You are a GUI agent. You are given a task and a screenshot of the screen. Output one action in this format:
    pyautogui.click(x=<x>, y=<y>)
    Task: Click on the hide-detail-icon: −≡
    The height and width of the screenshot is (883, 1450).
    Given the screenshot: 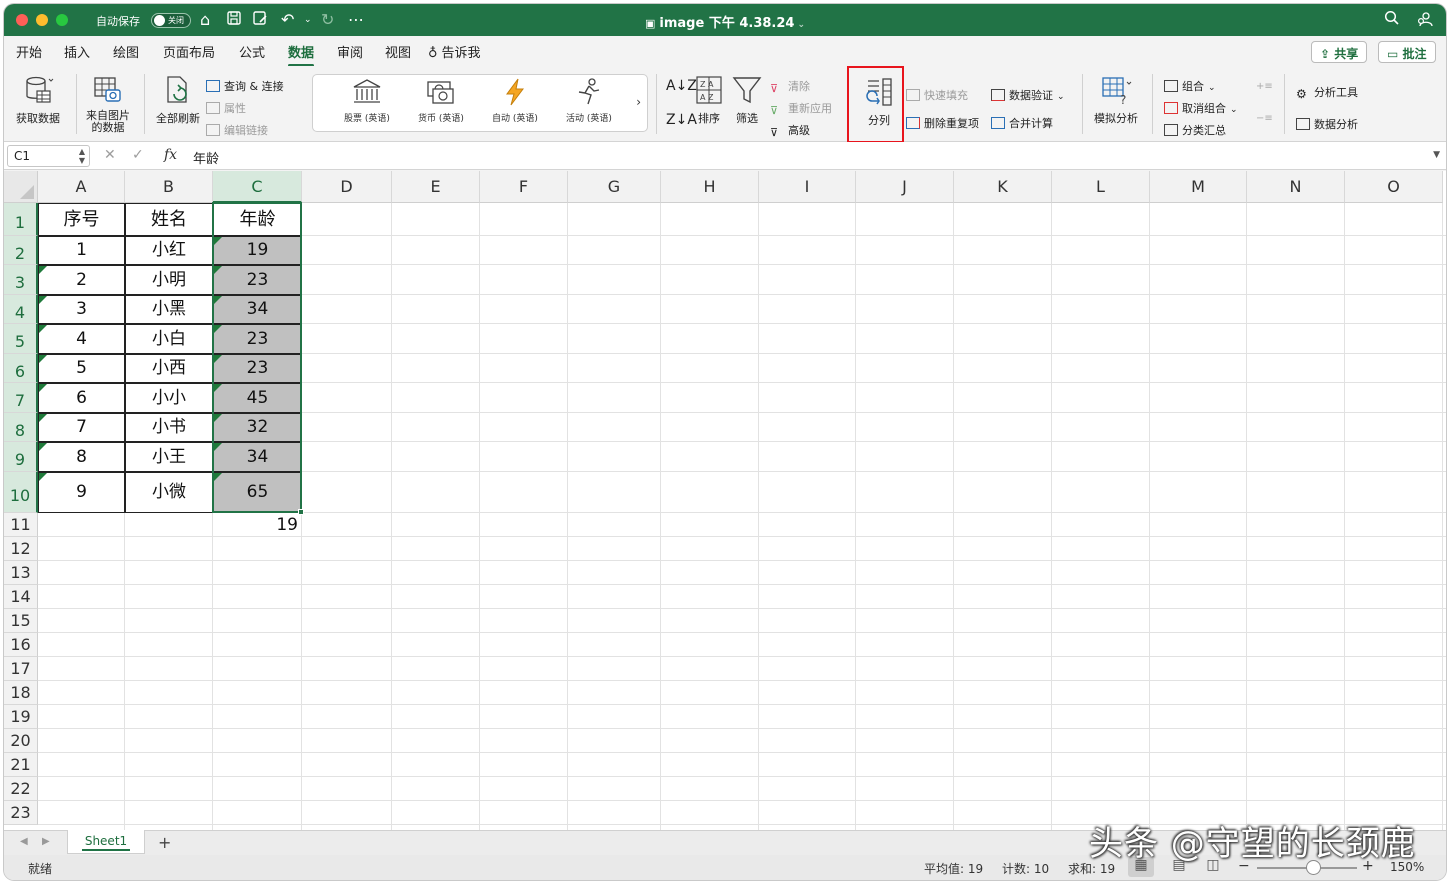 What is the action you would take?
    pyautogui.click(x=1264, y=118)
    